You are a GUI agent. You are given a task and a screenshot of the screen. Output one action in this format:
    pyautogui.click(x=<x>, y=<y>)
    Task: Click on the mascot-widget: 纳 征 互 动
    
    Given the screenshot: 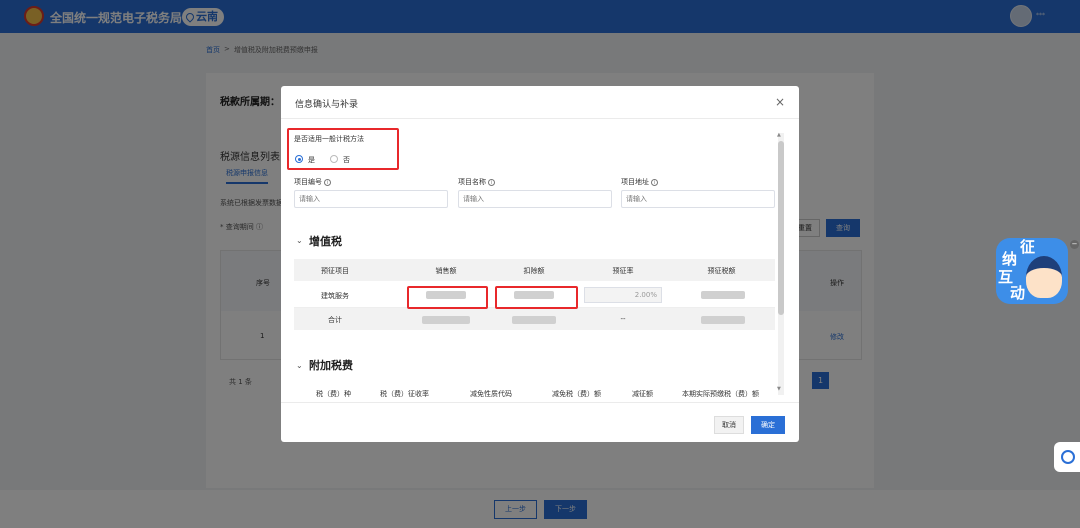 What is the action you would take?
    pyautogui.click(x=1032, y=271)
    